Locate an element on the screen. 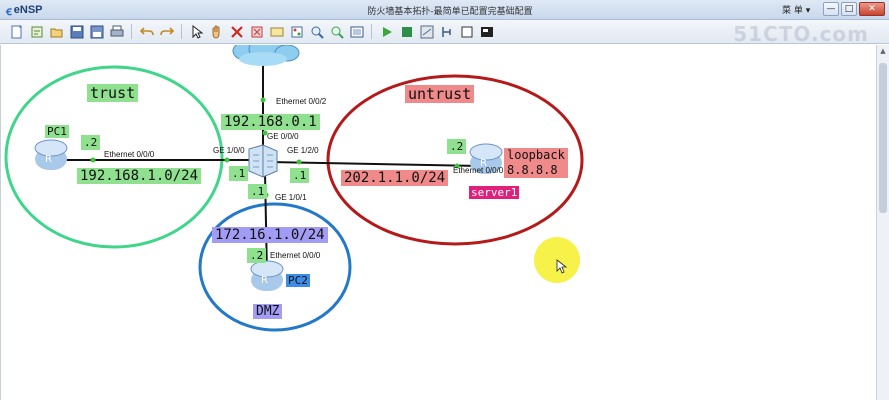 The image size is (889, 400). pc1-router-icon: R is located at coordinates (51, 154).